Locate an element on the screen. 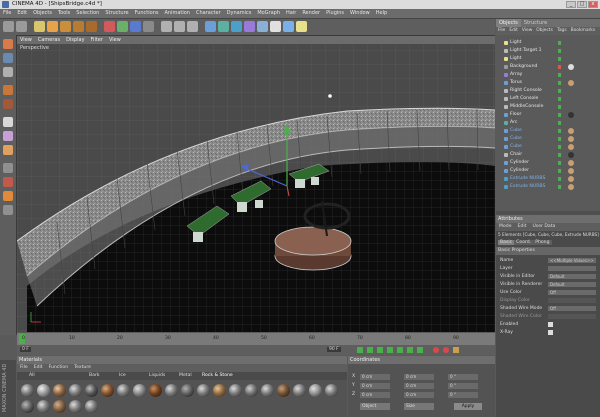  materials-menu-texture: Texture is located at coordinates (82, 367).